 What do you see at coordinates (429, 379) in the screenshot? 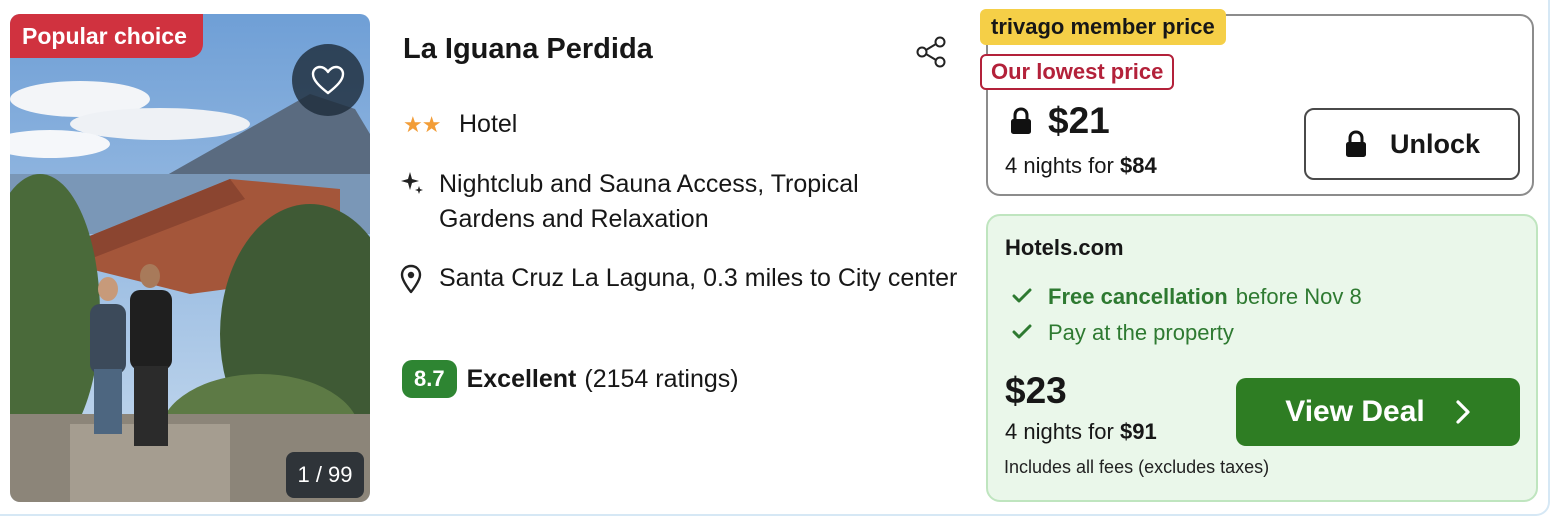
I see `rating-score-badge: 8.7` at bounding box center [429, 379].